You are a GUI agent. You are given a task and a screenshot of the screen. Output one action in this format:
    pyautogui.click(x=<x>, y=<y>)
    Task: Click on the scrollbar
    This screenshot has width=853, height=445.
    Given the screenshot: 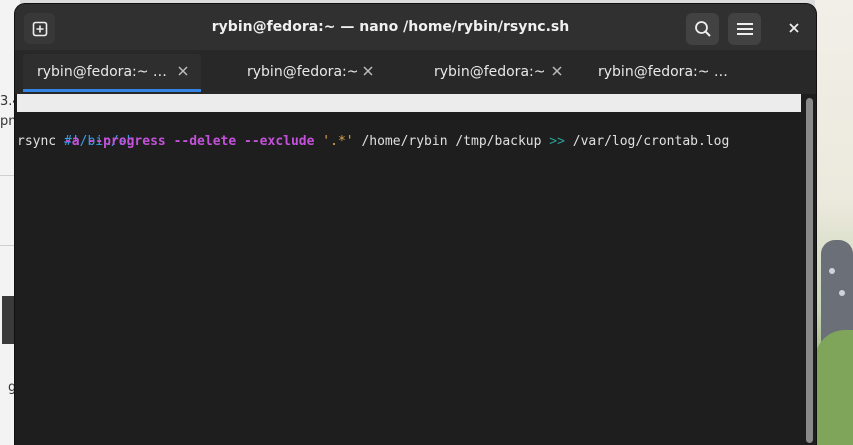 What is the action you would take?
    pyautogui.click(x=809, y=269)
    